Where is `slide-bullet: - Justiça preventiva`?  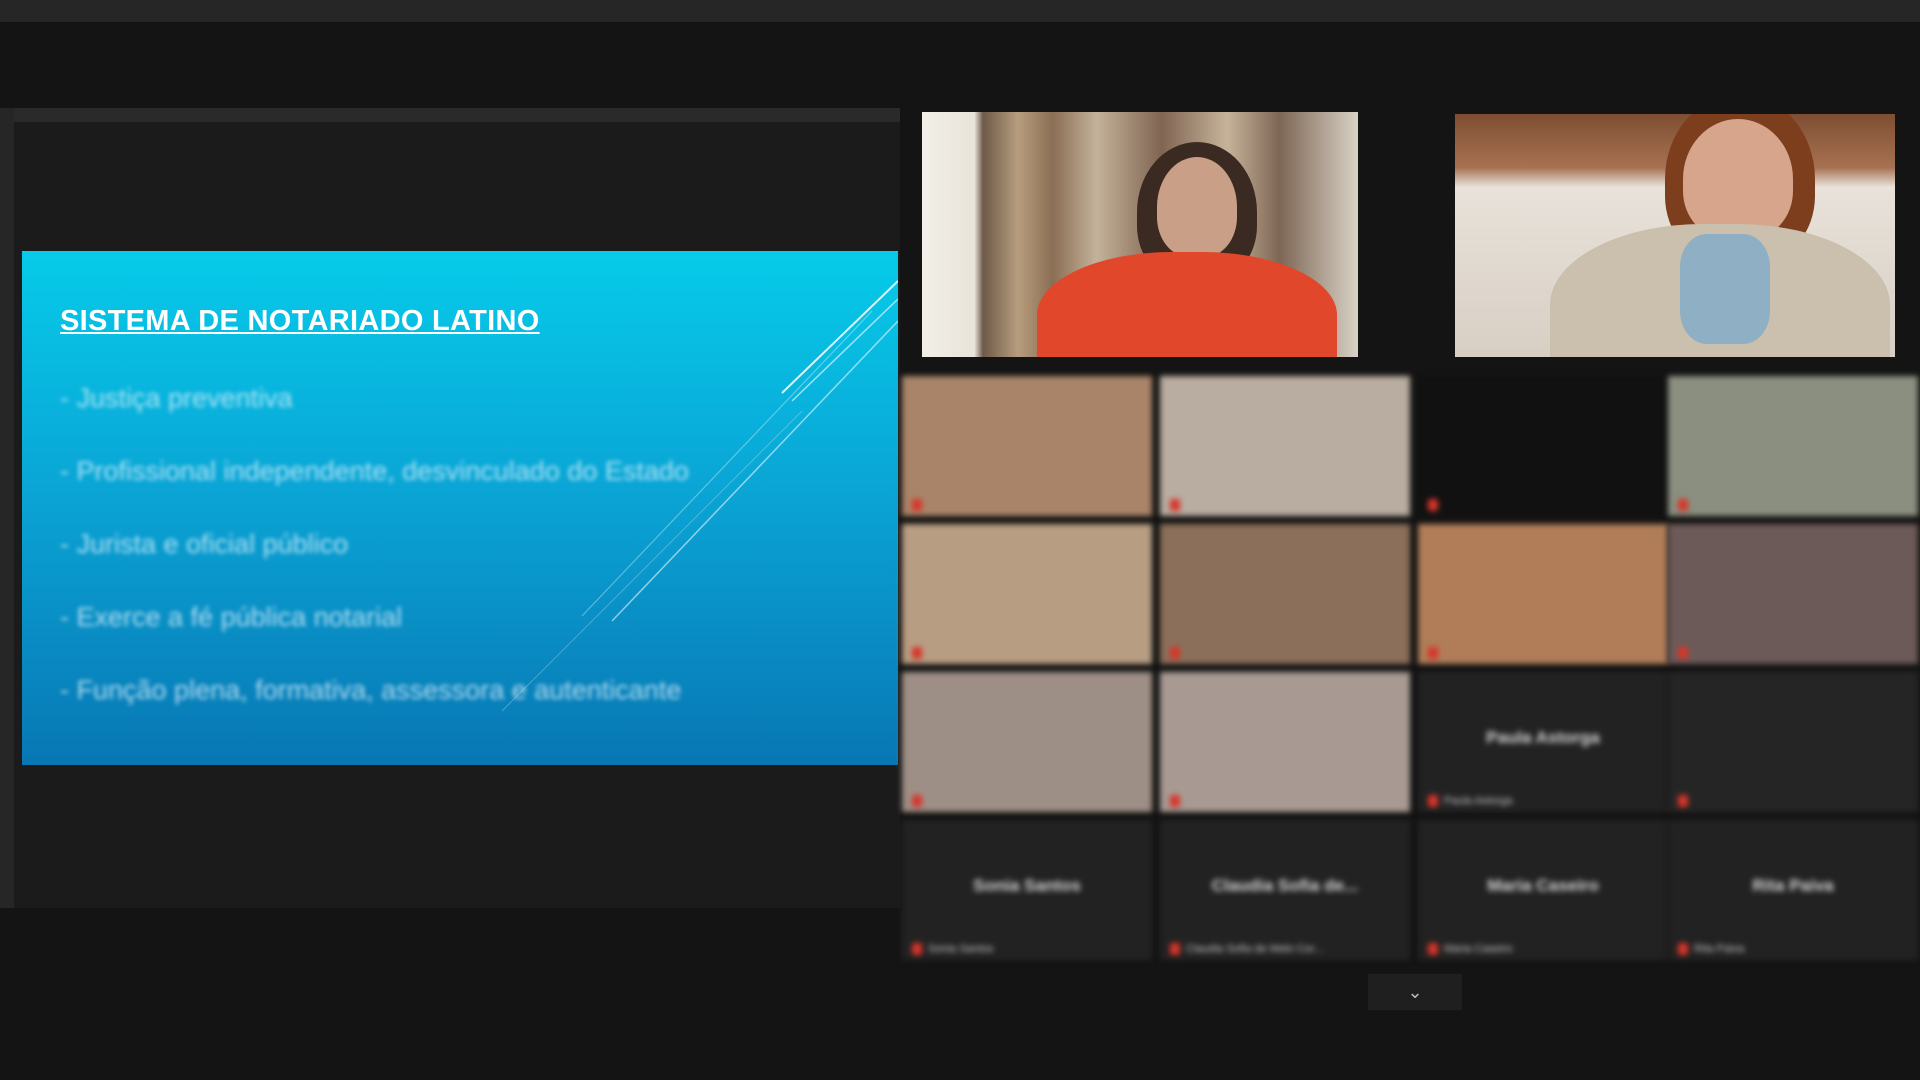
slide-bullet: - Justiça preventiva is located at coordinates (176, 398).